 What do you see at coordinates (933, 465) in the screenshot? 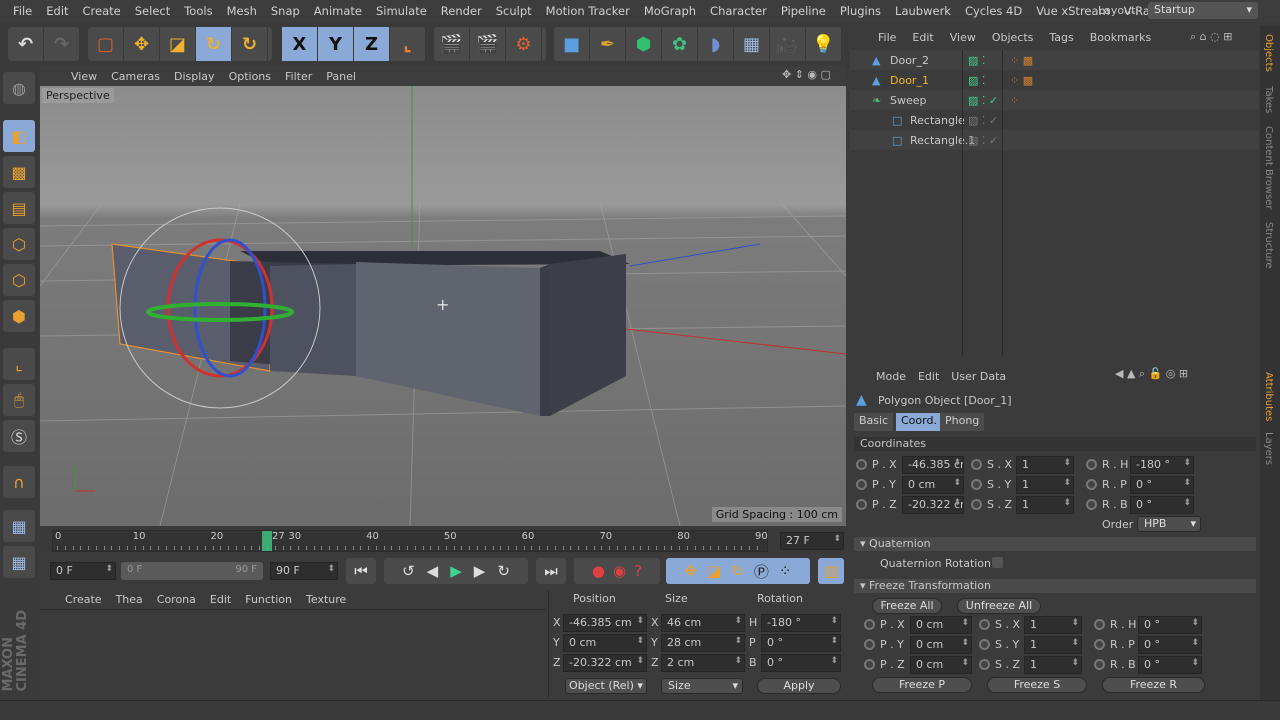
I see `coords-p-x-field: -46.385 cr` at bounding box center [933, 465].